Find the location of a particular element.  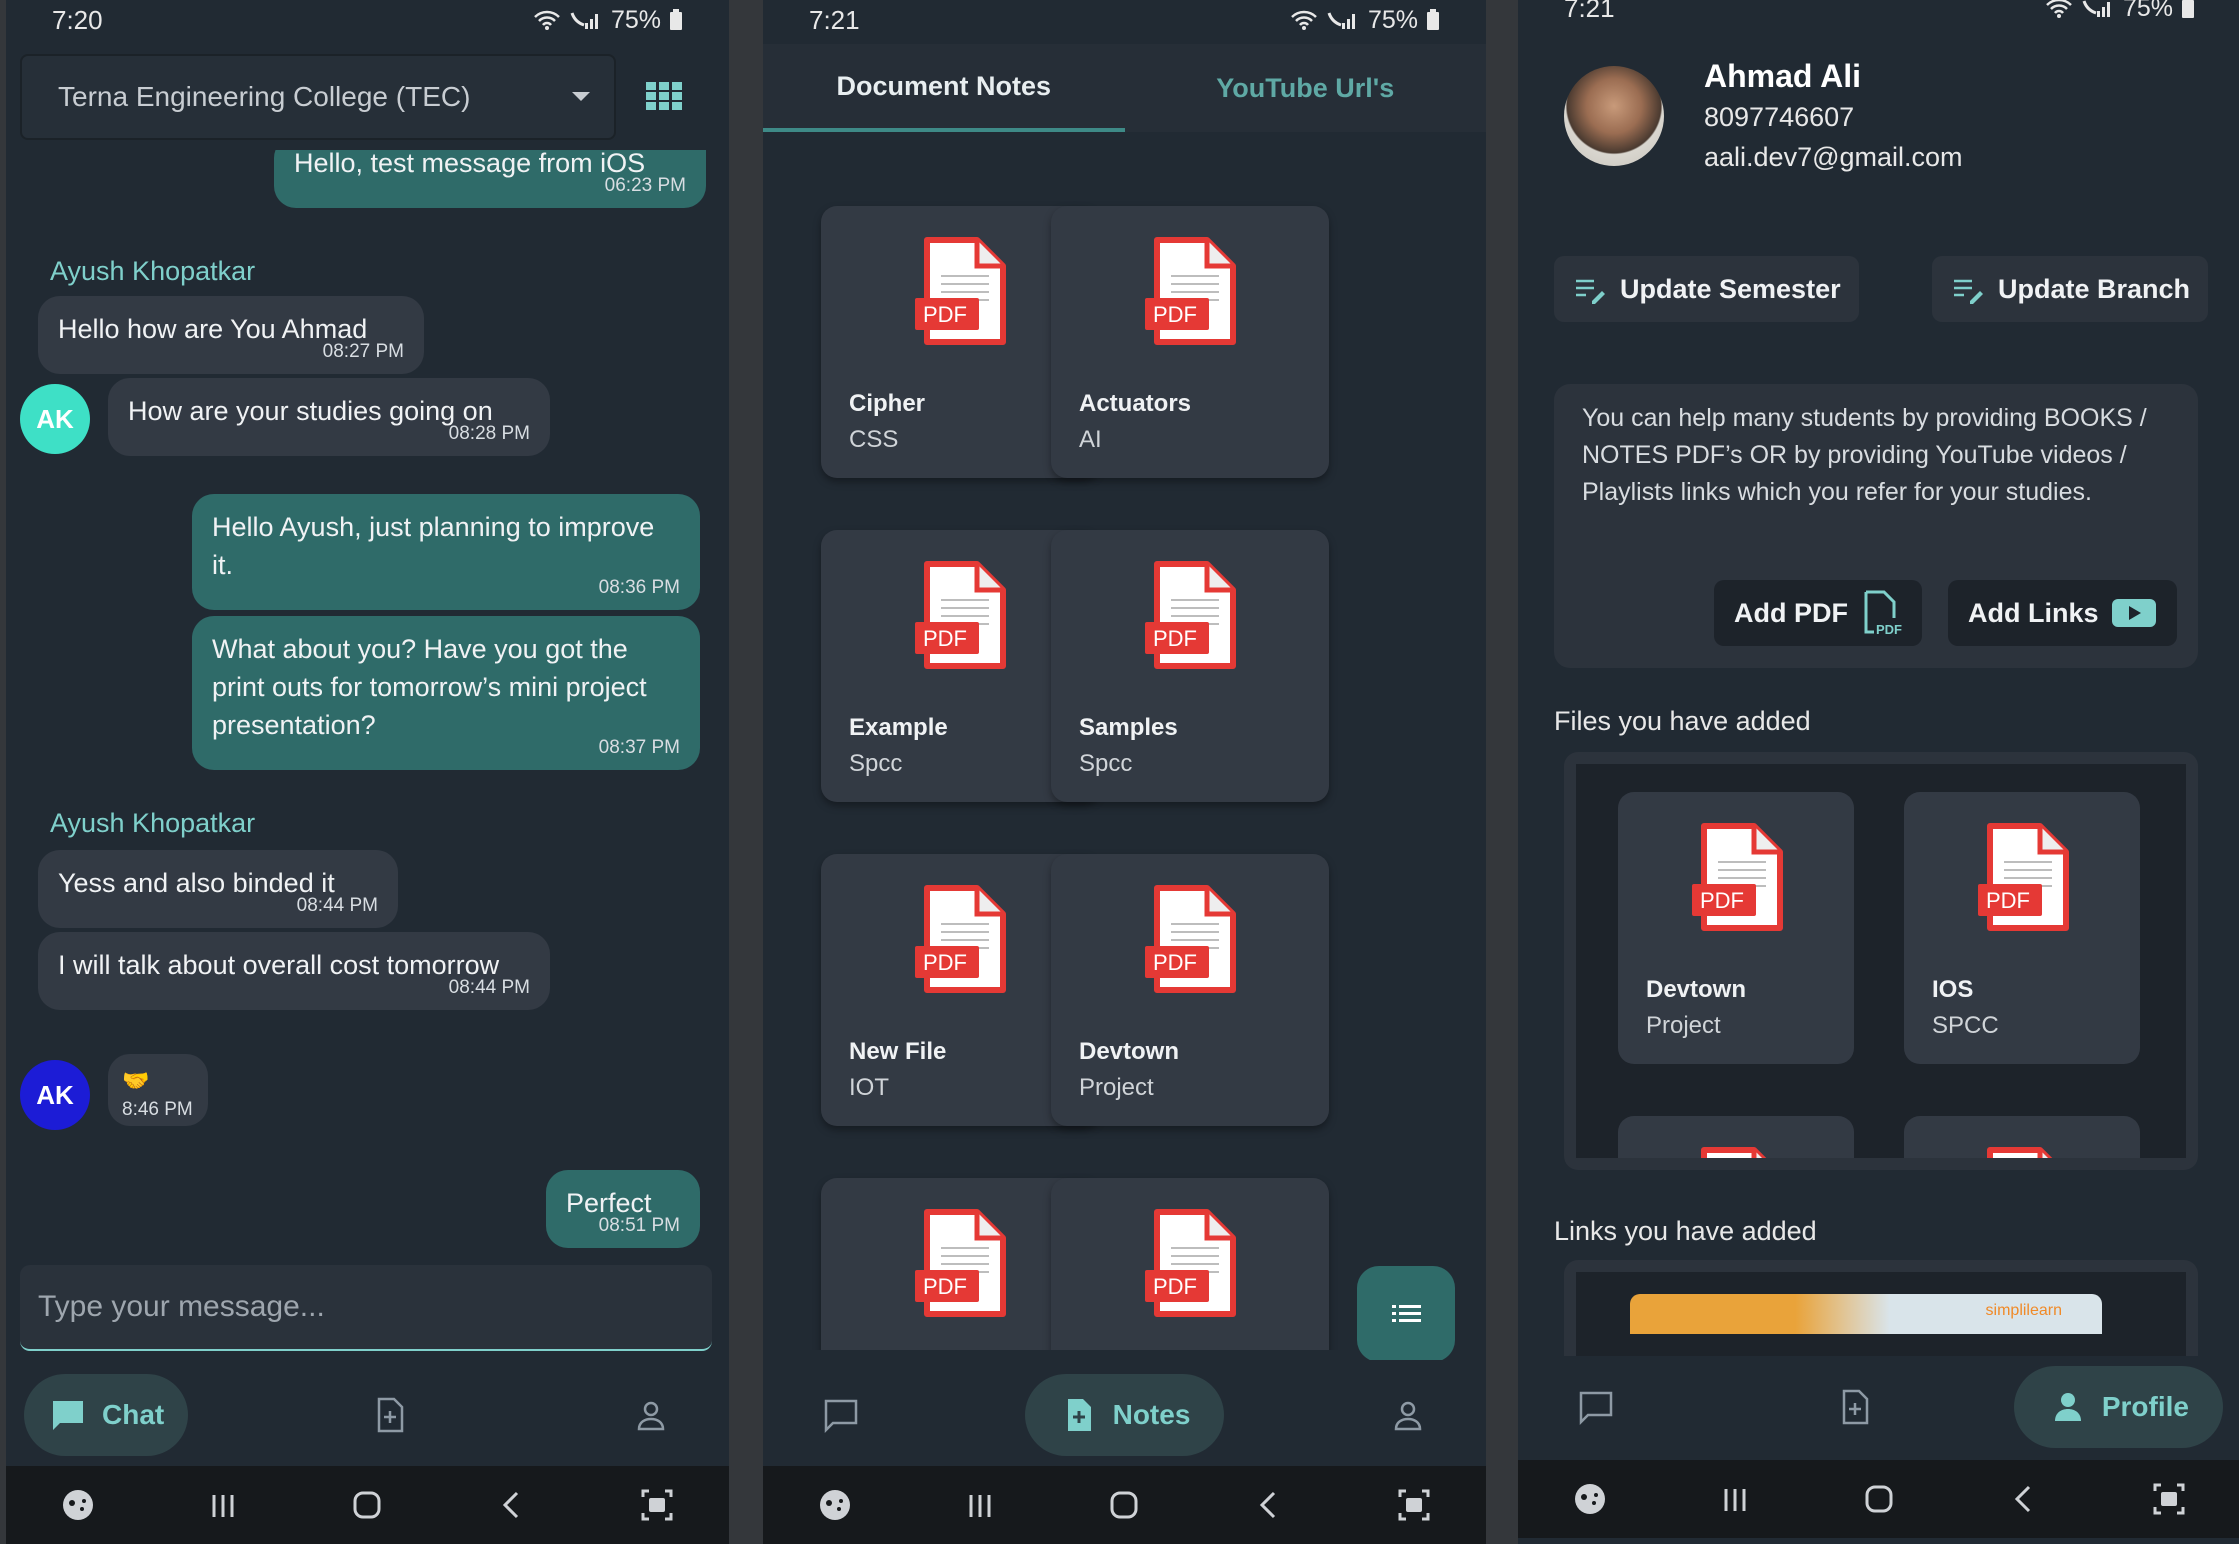

message-bubble: Yess and also binded it 08:44 PM is located at coordinates (218, 889).